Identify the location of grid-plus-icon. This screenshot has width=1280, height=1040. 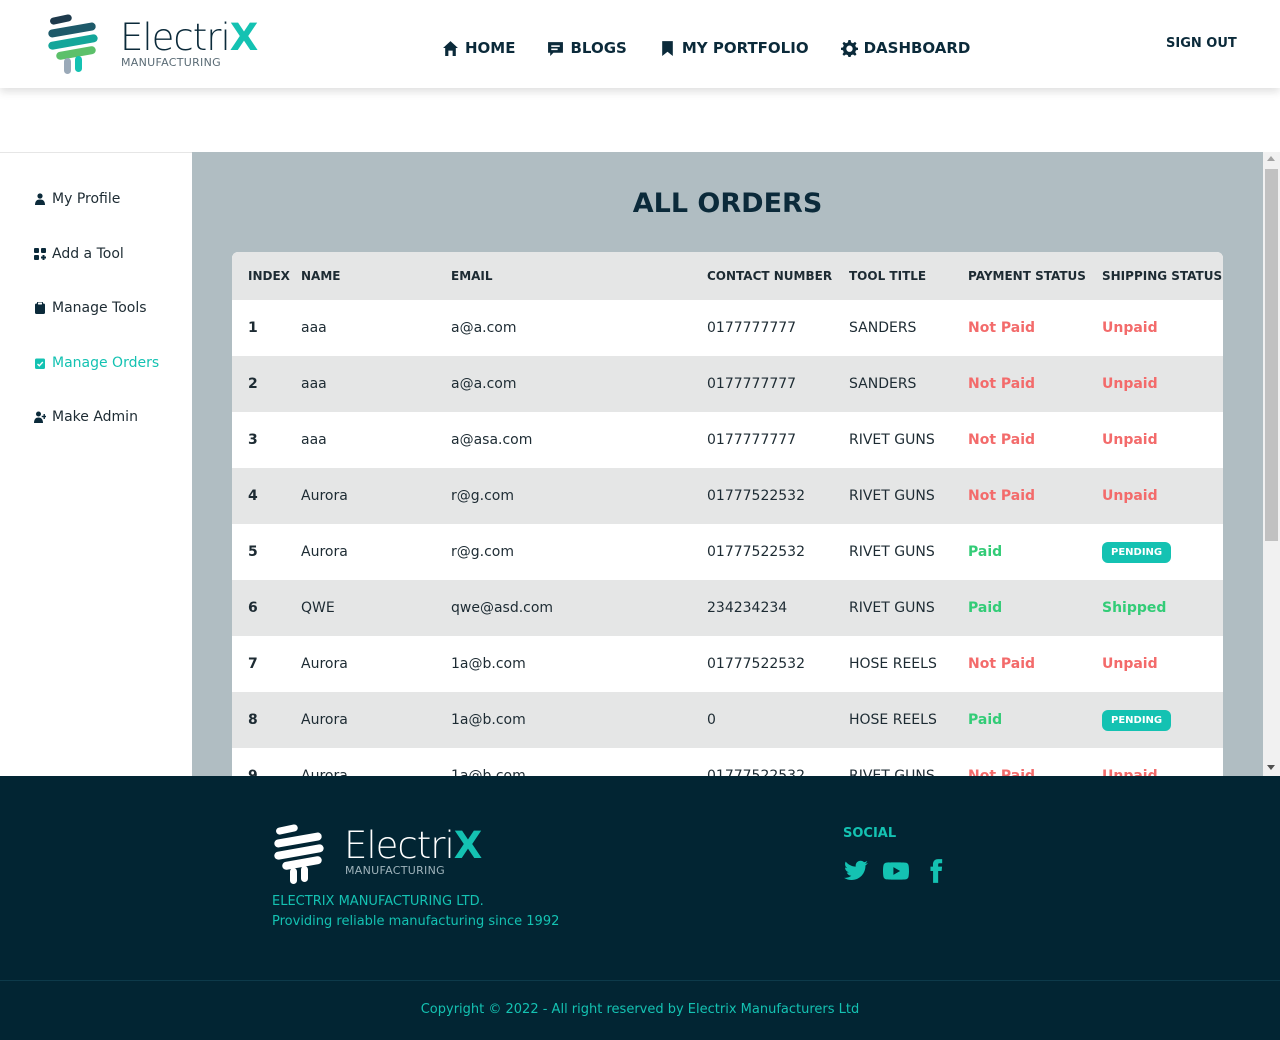
(40, 254).